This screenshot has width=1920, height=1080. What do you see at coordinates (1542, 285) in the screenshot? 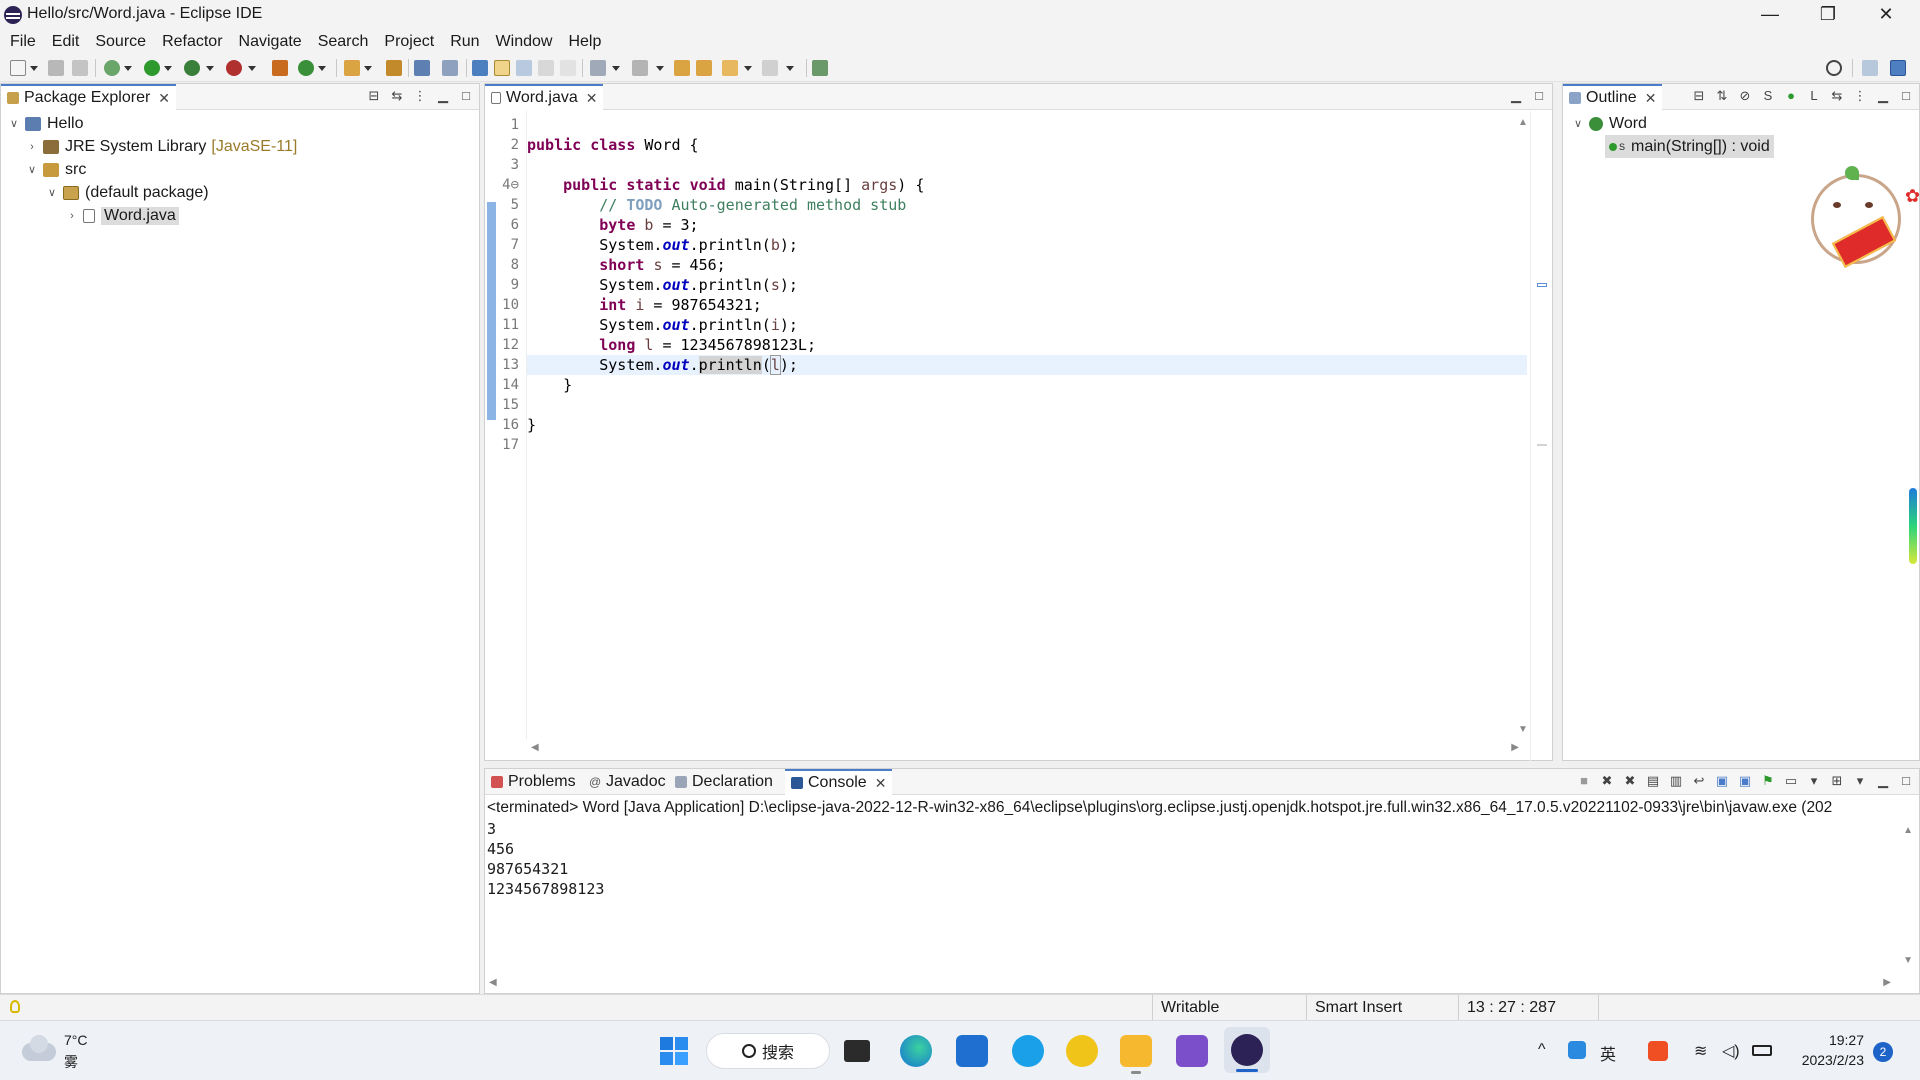
I see `task-marker` at bounding box center [1542, 285].